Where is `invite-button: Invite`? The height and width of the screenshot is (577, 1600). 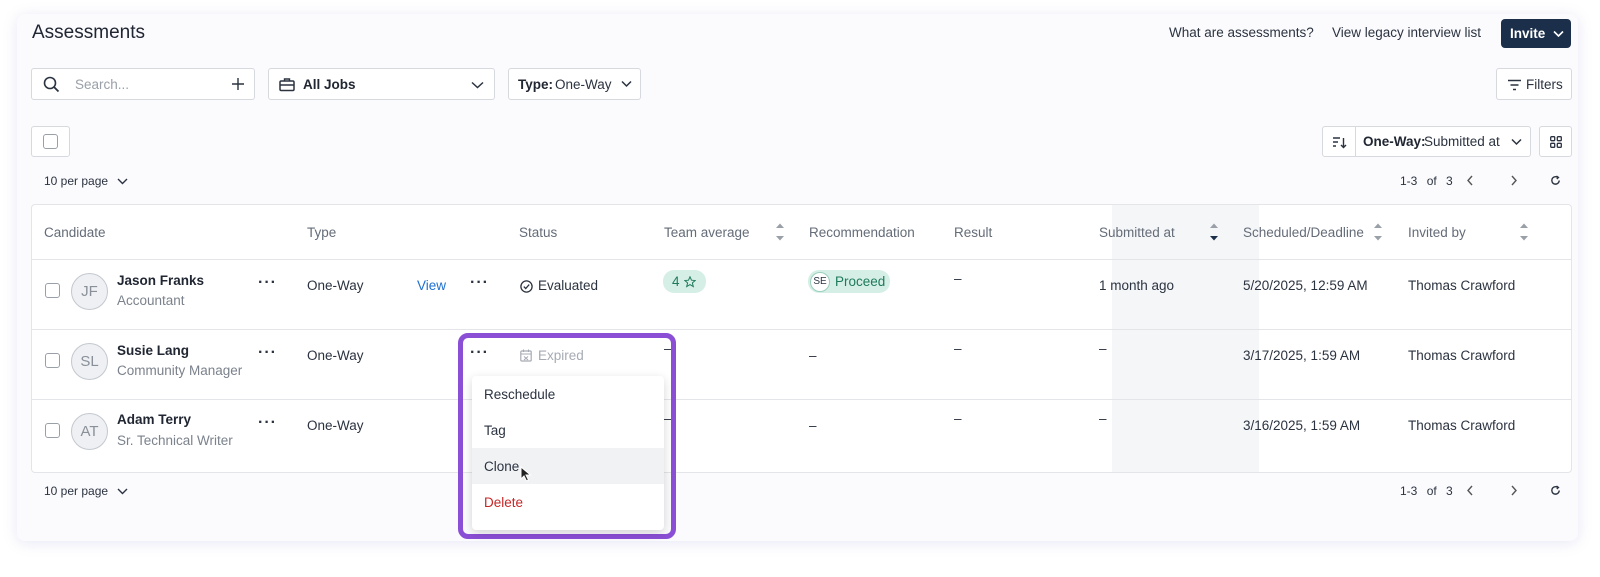 invite-button: Invite is located at coordinates (1536, 33).